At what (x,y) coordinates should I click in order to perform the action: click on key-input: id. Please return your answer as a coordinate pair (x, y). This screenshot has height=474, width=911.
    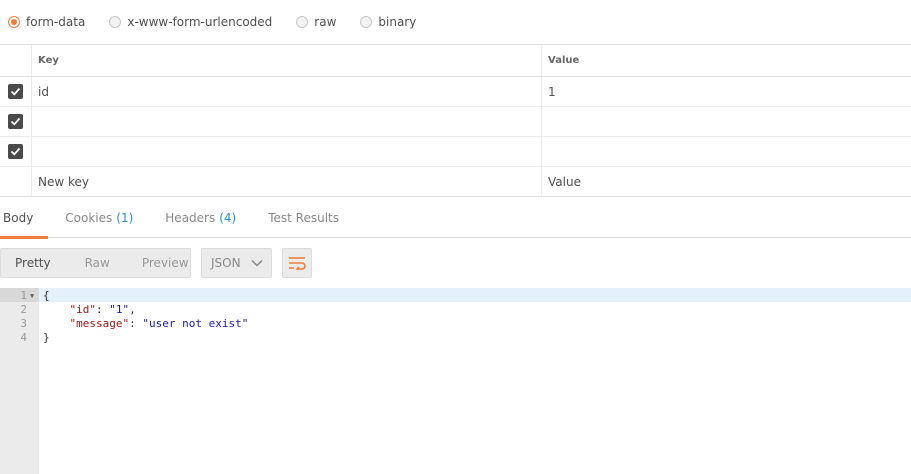
    Looking at the image, I should click on (287, 91).